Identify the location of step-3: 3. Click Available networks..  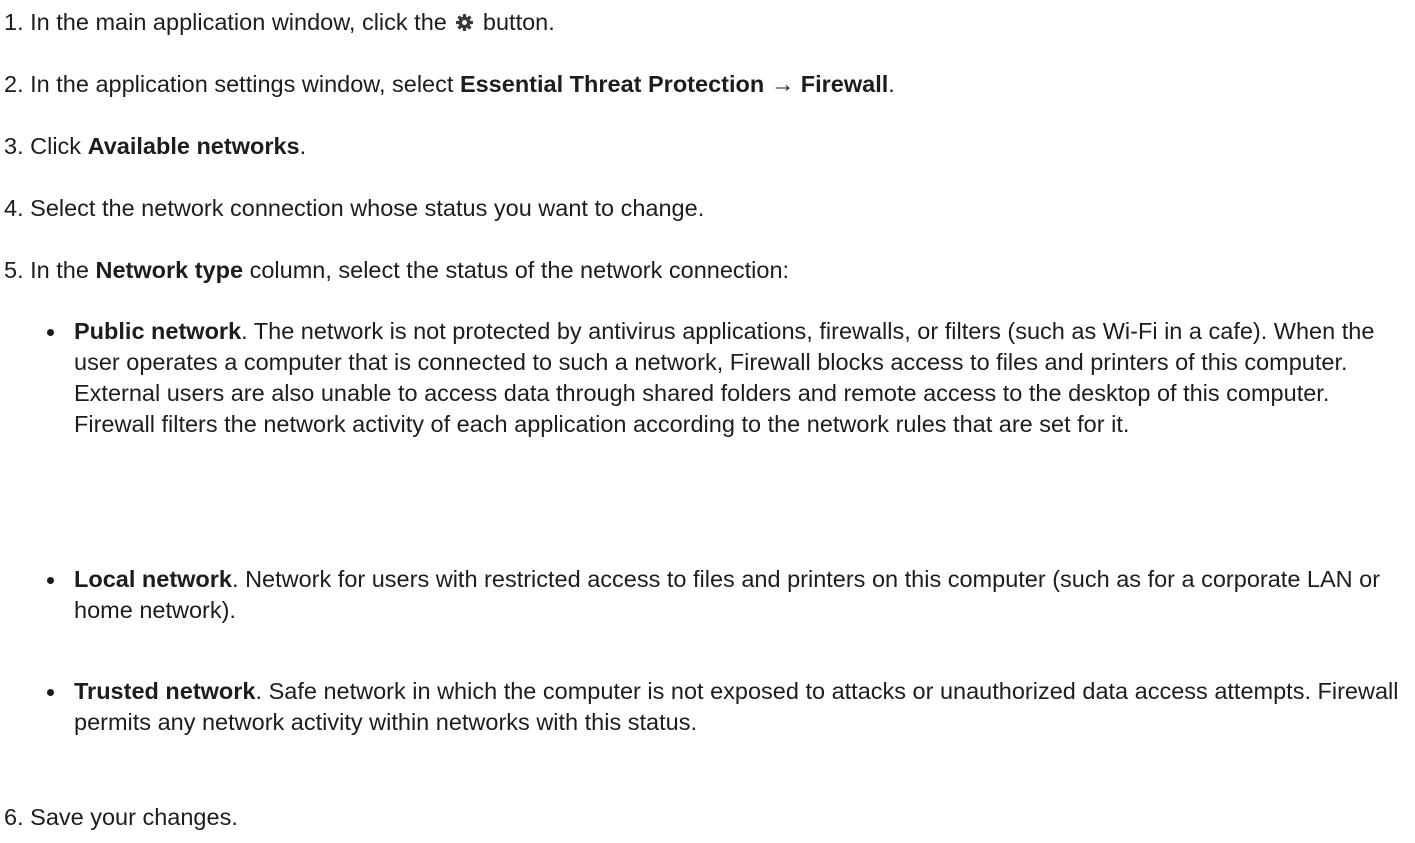
(155, 146).